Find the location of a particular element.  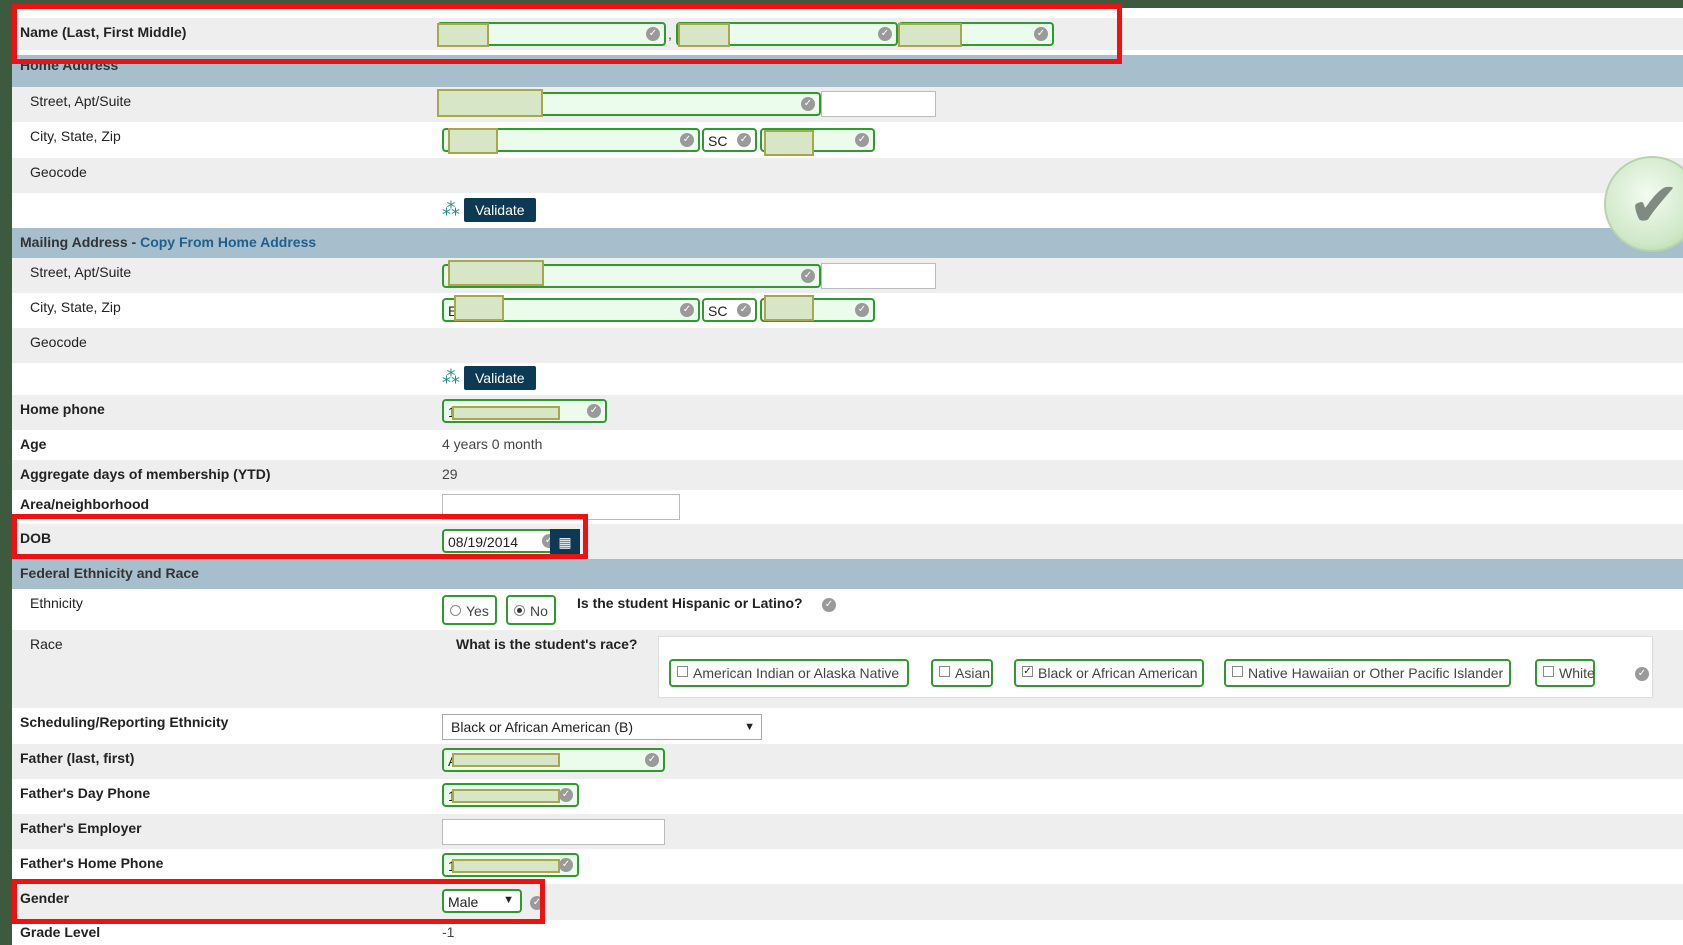

mailing-geocode-label: Geocode is located at coordinates (58, 342).